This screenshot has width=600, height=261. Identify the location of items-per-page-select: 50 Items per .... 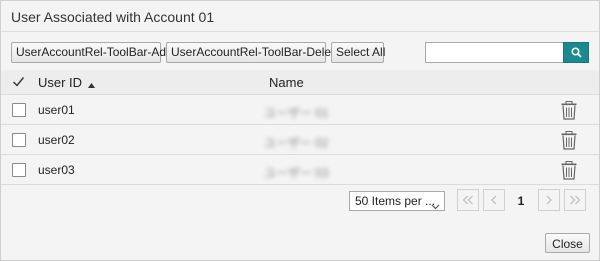
(397, 201).